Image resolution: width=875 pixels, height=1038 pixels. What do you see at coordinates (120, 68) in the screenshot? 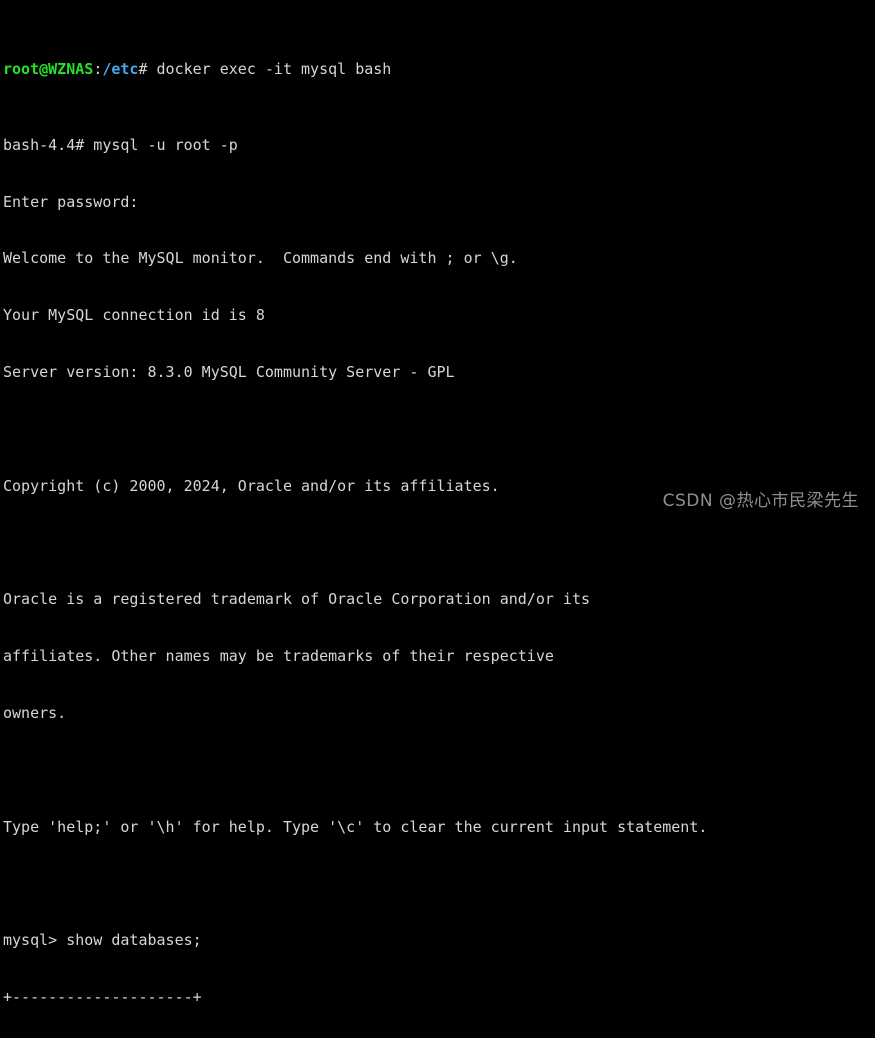
I see `prompt-path: /etc` at bounding box center [120, 68].